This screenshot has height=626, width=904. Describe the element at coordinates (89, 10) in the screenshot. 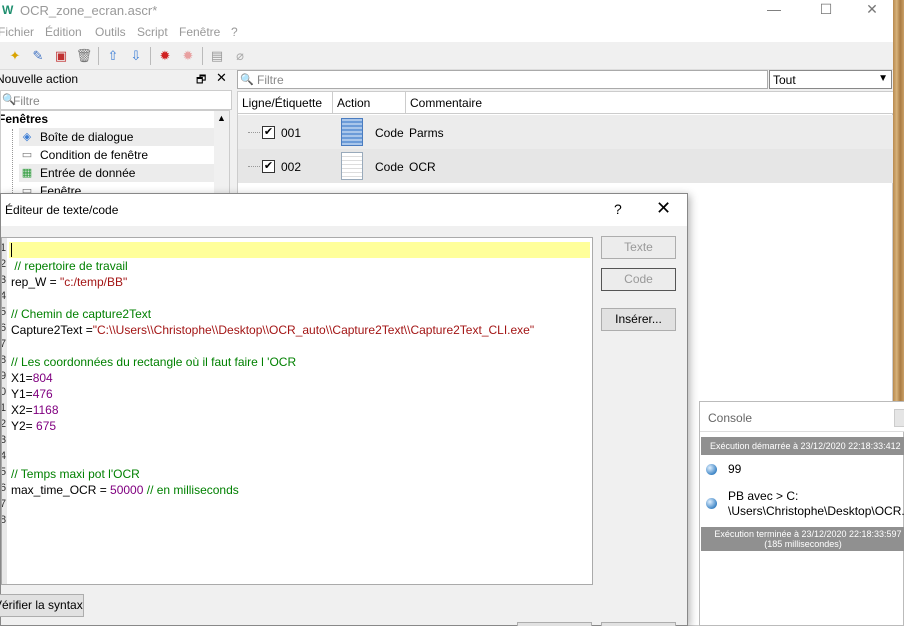

I see `window-title: OCR_zone_ecran.ascr*` at that location.